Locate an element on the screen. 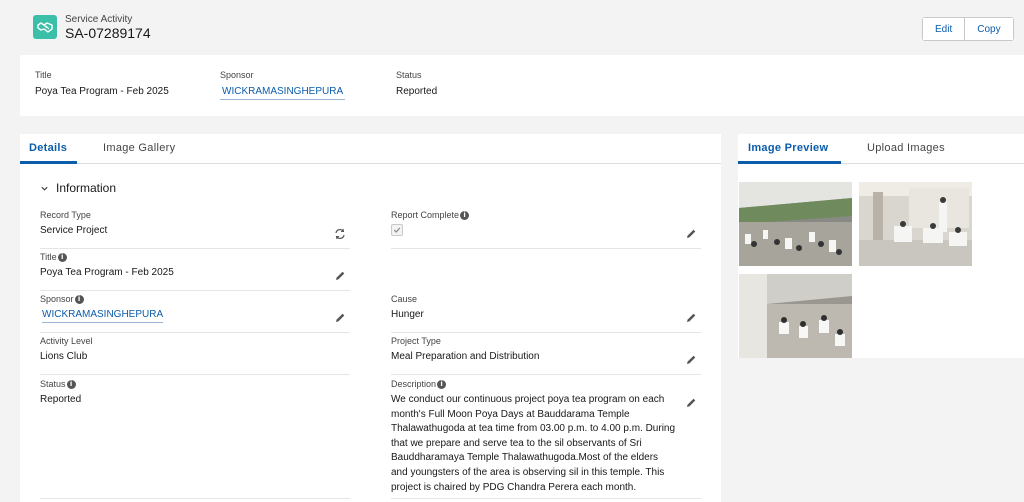 The image size is (1024, 502). side-tab-bar: Image Preview Upload Images is located at coordinates (881, 149).